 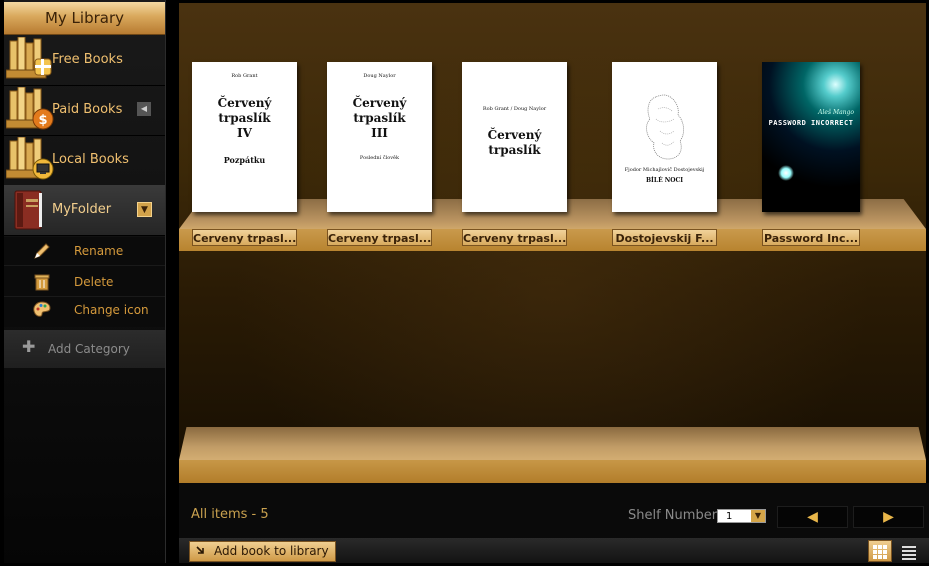 I want to click on add-book-button: Add book to library, so click(x=262, y=551).